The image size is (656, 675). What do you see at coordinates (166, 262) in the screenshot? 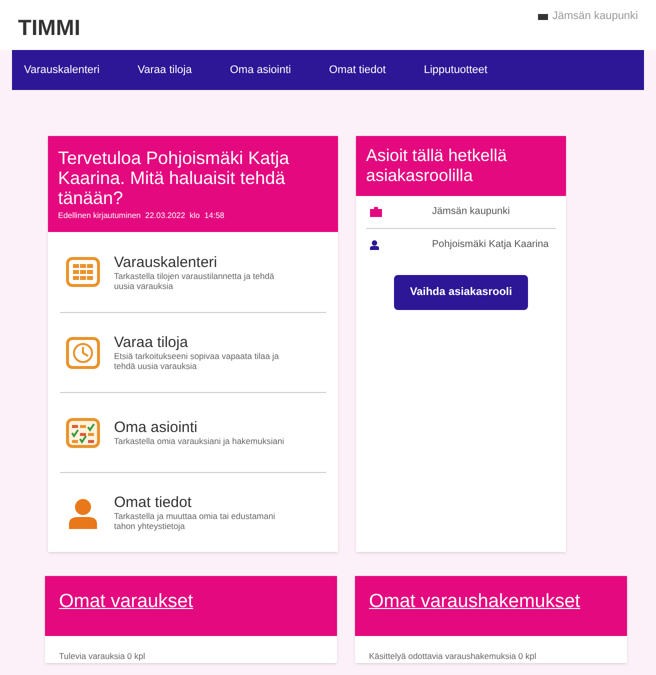
I see `tile-title: Varauskalenteri` at bounding box center [166, 262].